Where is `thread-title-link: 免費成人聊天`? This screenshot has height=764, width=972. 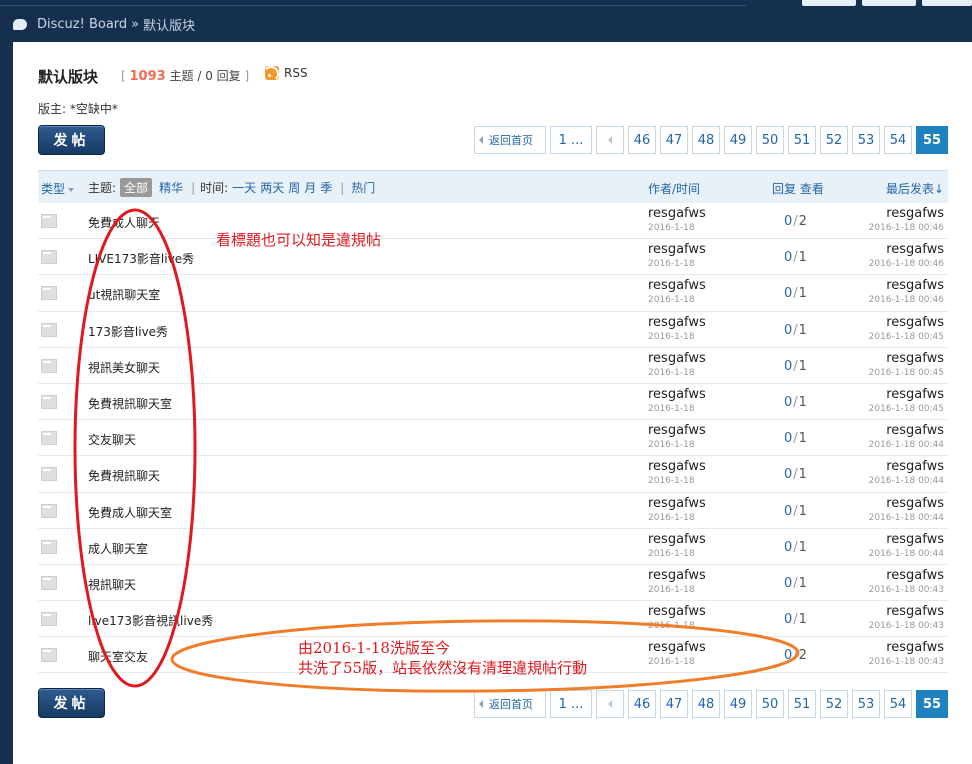 thread-title-link: 免費成人聊天 is located at coordinates (124, 222).